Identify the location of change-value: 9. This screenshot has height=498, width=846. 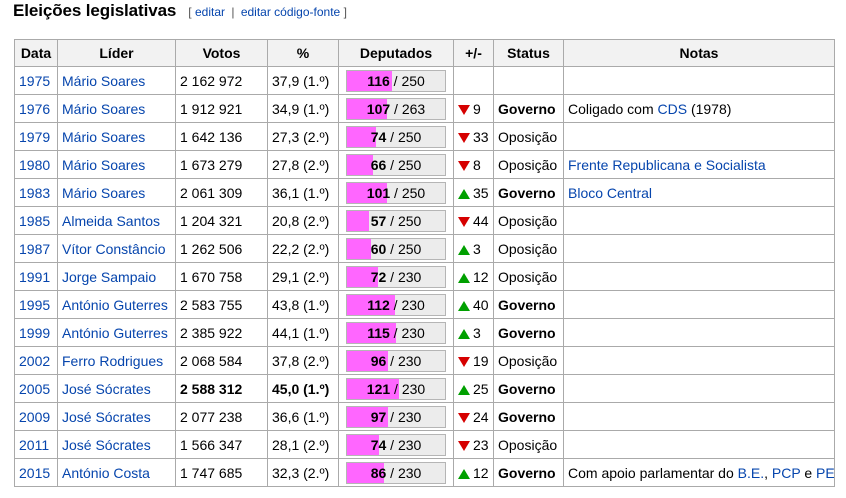
(477, 108).